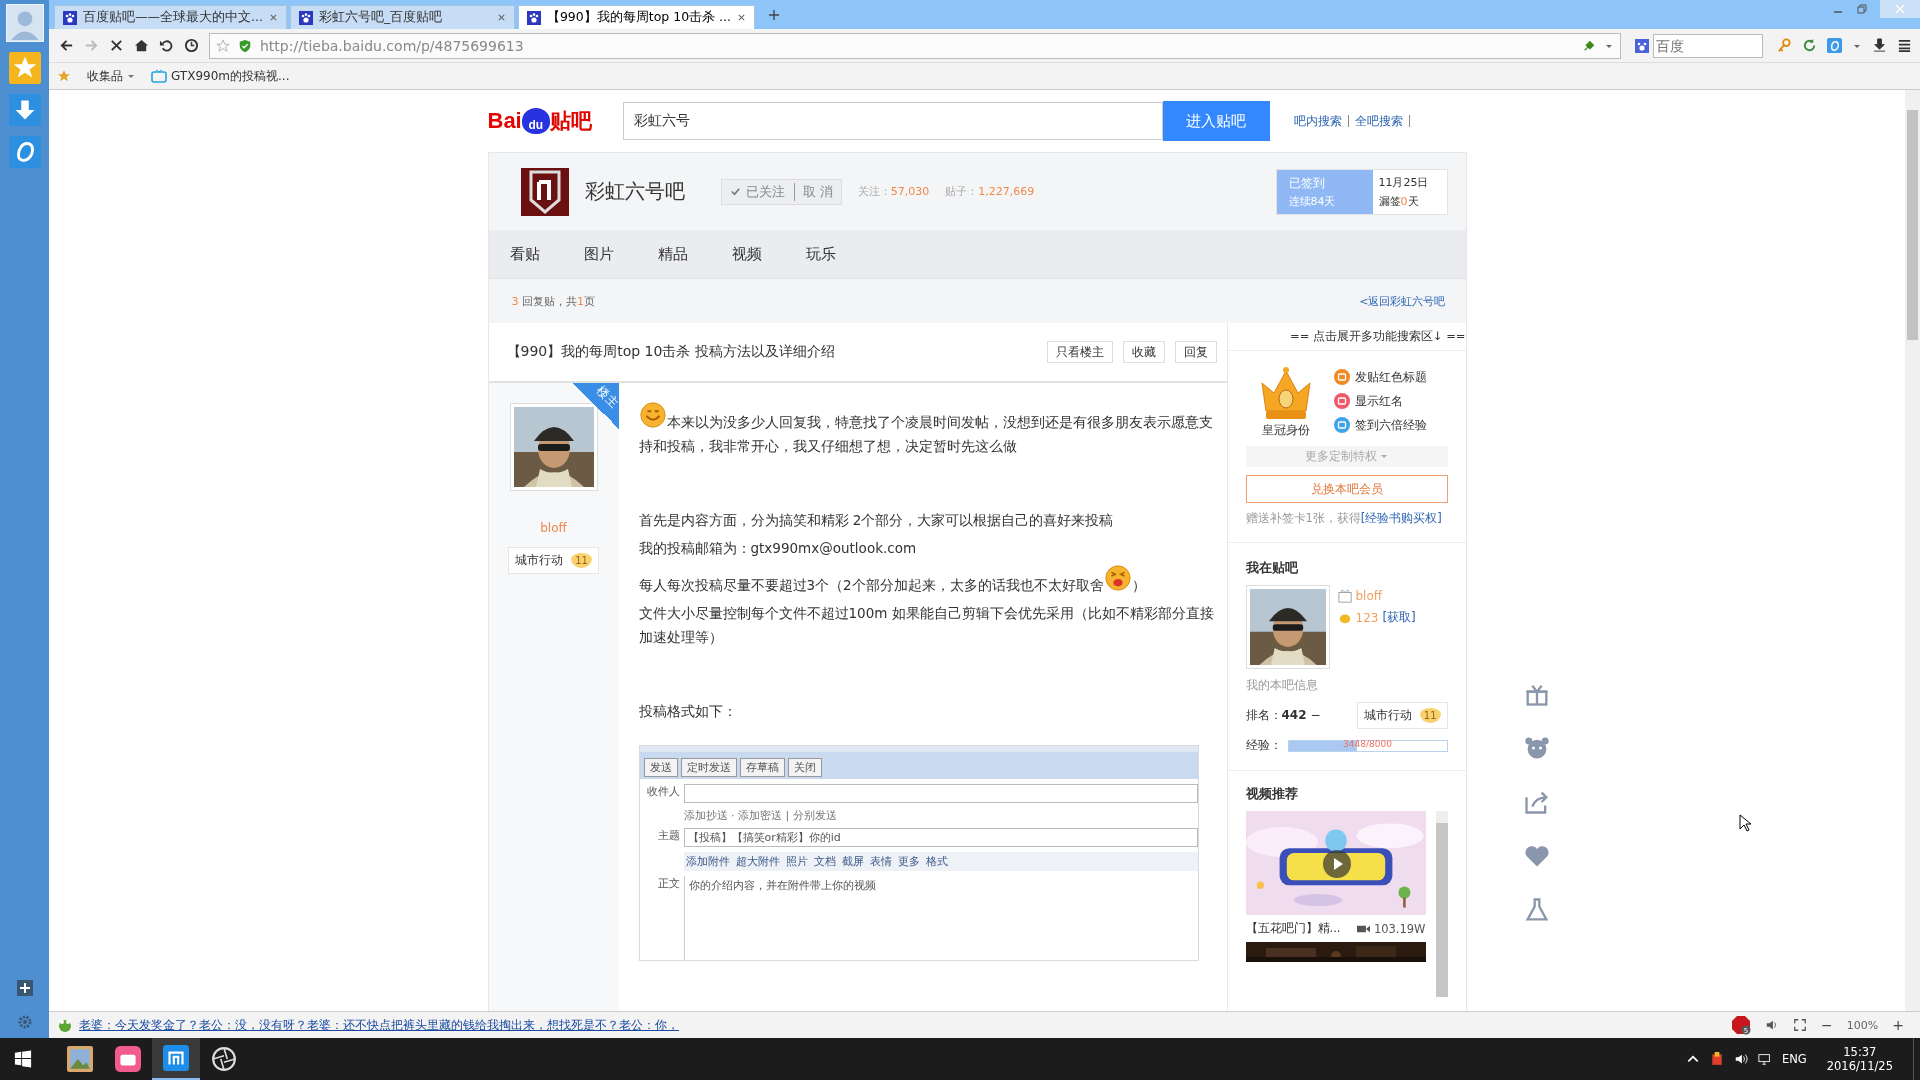 This screenshot has width=1920, height=1080. What do you see at coordinates (735, 191) in the screenshot?
I see `check-icon` at bounding box center [735, 191].